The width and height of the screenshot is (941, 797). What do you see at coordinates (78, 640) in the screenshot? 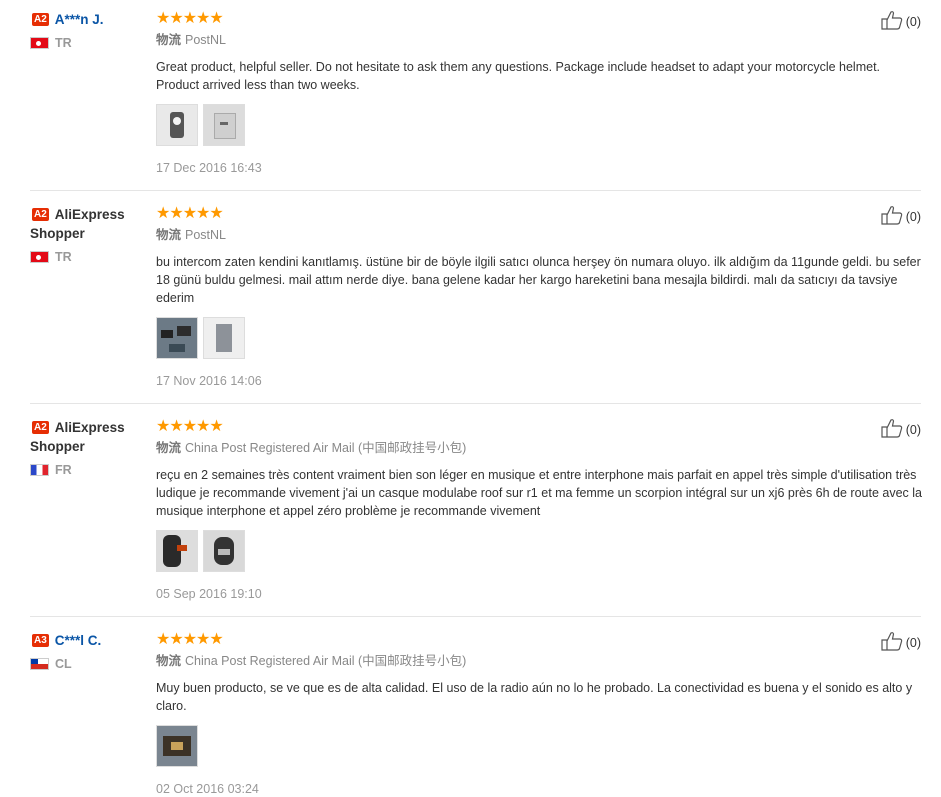
I see `reviewer-name: C***l C.` at bounding box center [78, 640].